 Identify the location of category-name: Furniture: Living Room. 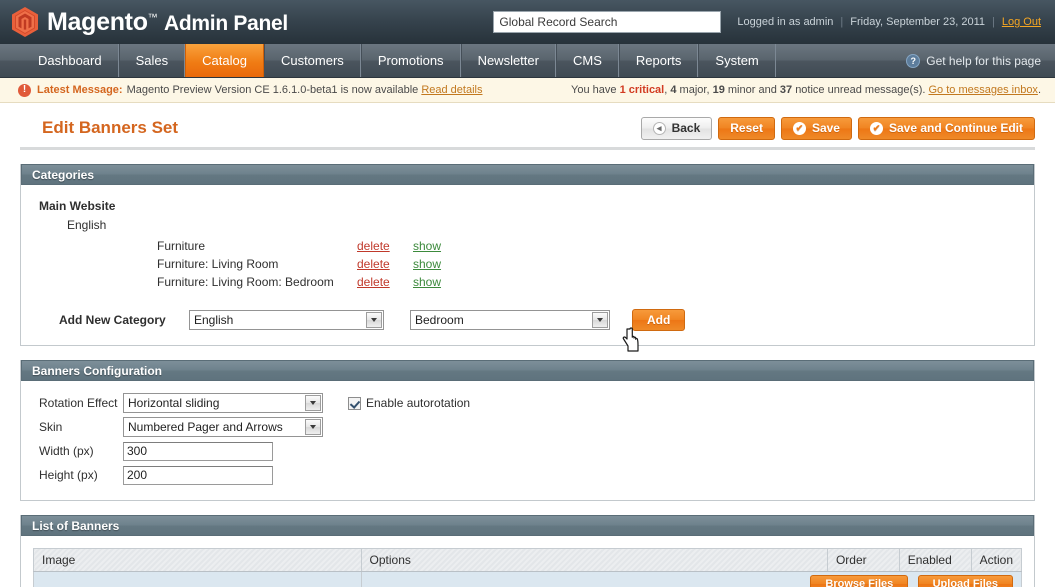
(218, 264).